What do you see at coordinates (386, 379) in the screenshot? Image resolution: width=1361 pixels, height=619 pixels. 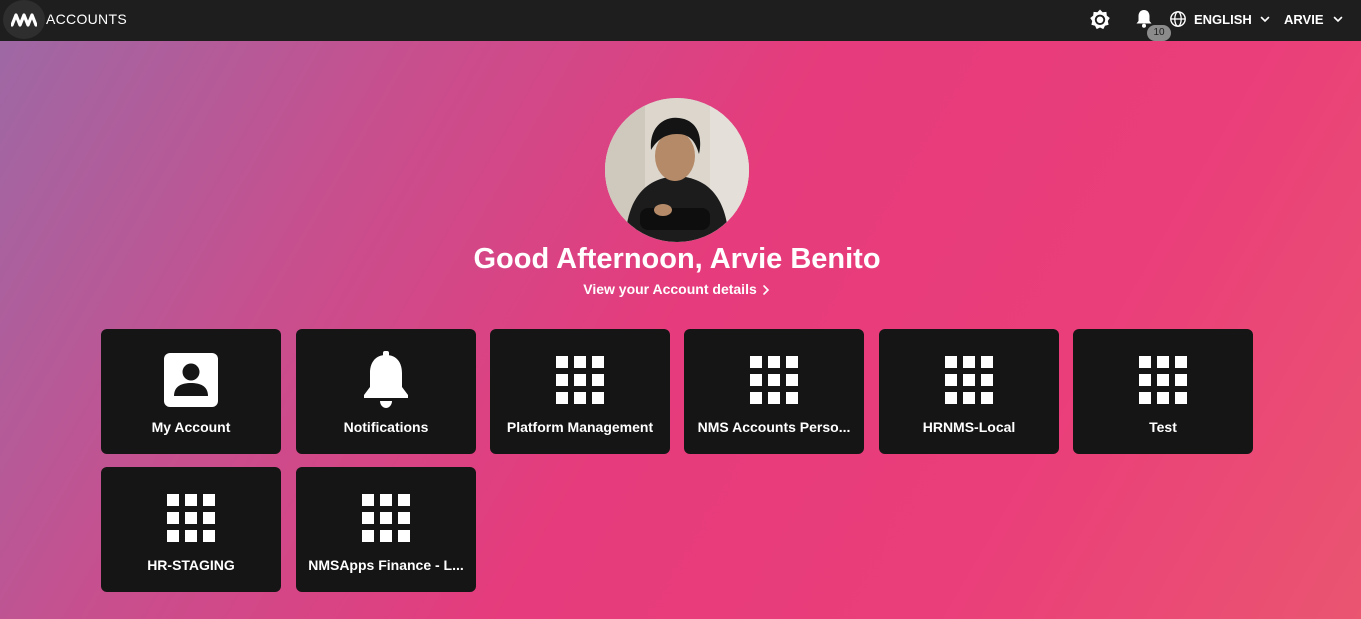 I see `bell-icon` at bounding box center [386, 379].